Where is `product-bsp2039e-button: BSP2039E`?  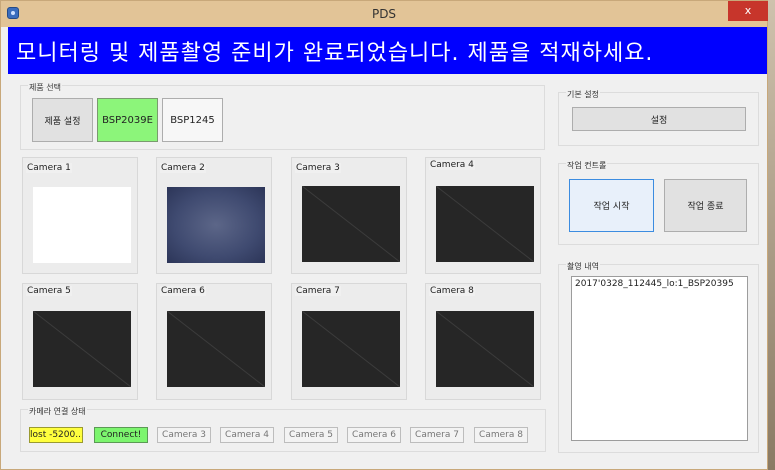 product-bsp2039e-button: BSP2039E is located at coordinates (127, 120).